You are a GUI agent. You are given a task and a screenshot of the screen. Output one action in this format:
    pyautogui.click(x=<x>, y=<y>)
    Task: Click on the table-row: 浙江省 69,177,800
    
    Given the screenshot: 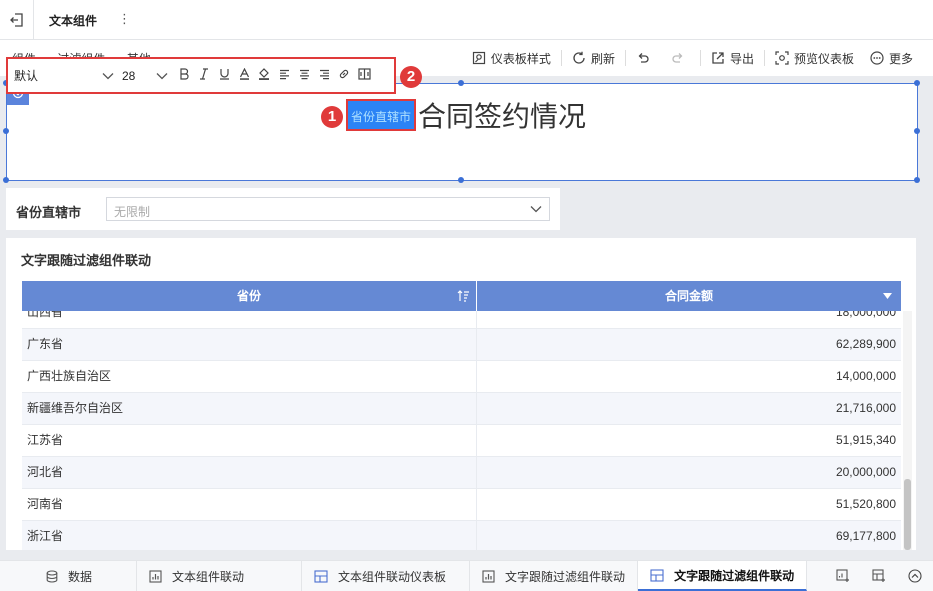 What is the action you would take?
    pyautogui.click(x=461, y=535)
    